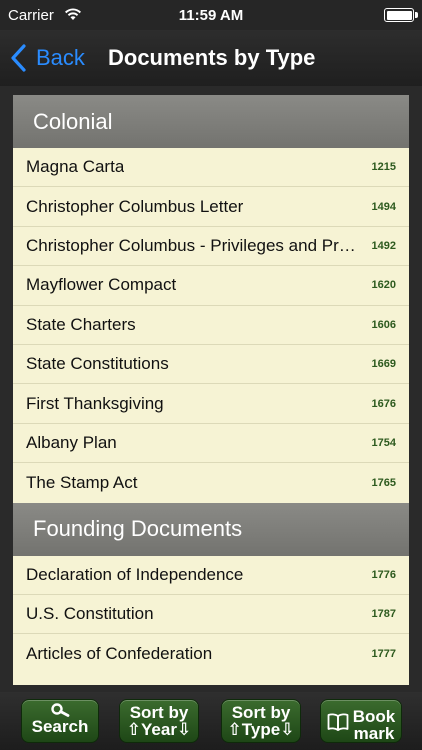 This screenshot has width=422, height=750. What do you see at coordinates (211, 529) in the screenshot?
I see `section-header-founding-documents: Founding Documents` at bounding box center [211, 529].